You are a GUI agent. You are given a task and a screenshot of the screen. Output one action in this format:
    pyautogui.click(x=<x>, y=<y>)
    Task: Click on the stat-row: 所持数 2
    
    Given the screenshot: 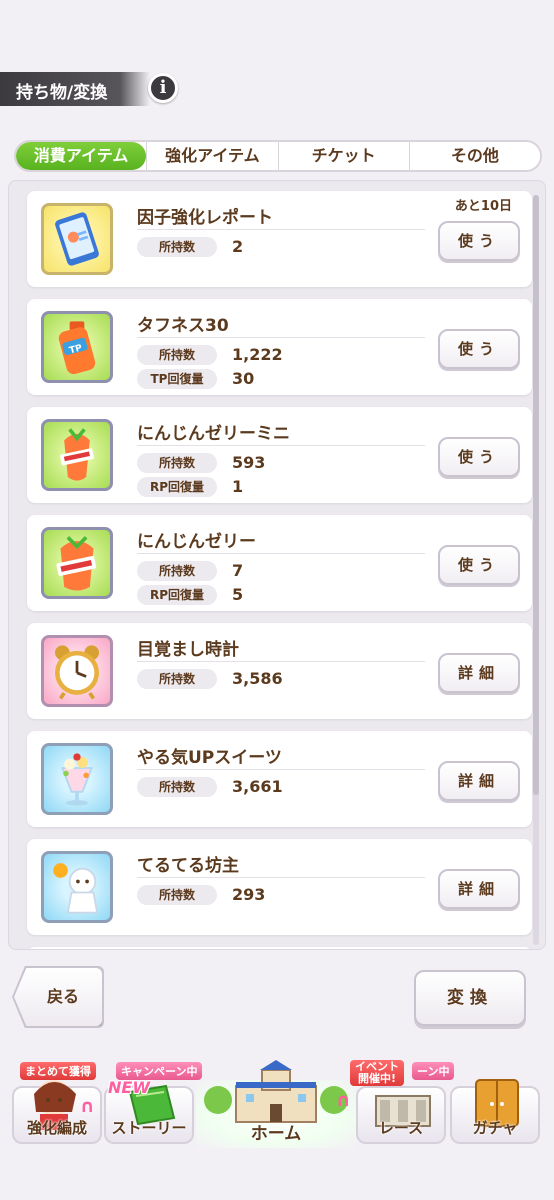 What is the action you would take?
    pyautogui.click(x=277, y=247)
    